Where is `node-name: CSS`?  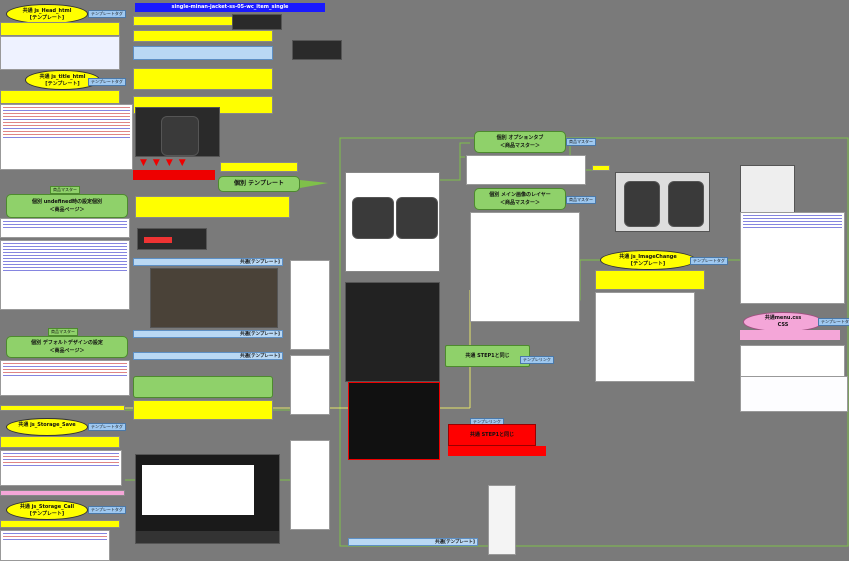
node-name: CSS is located at coordinates (783, 325).